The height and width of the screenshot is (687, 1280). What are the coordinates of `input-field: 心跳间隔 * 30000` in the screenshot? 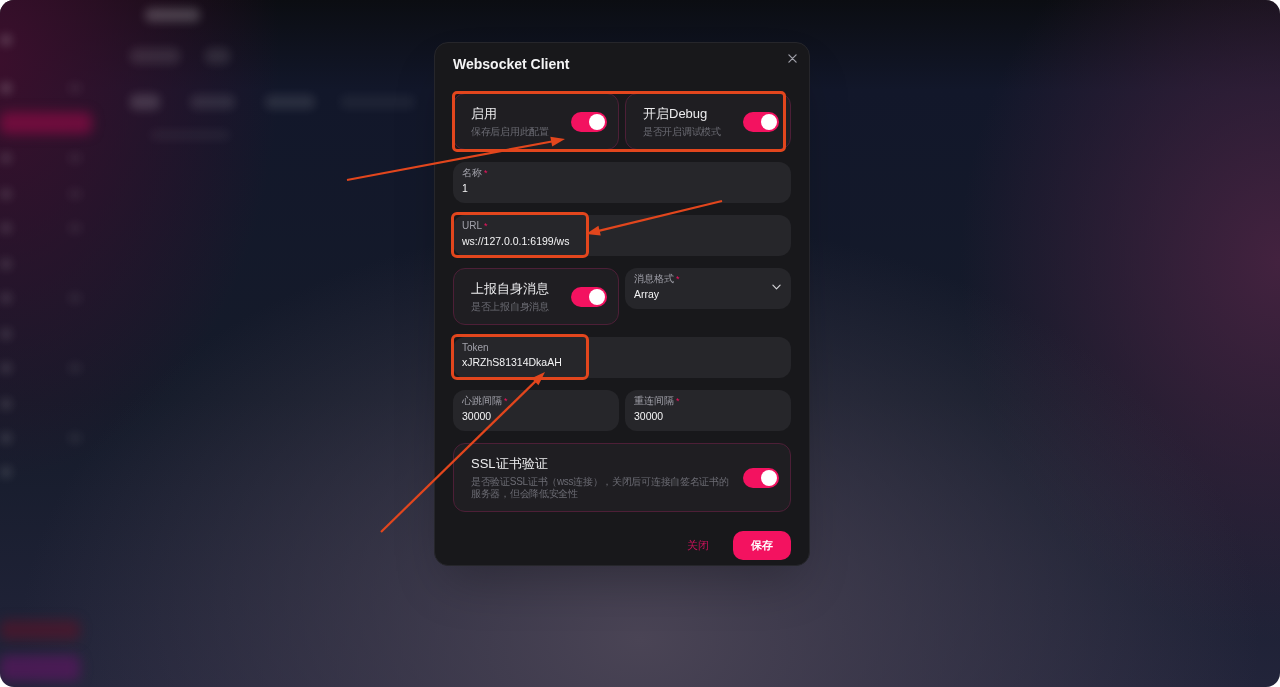 It's located at (536, 410).